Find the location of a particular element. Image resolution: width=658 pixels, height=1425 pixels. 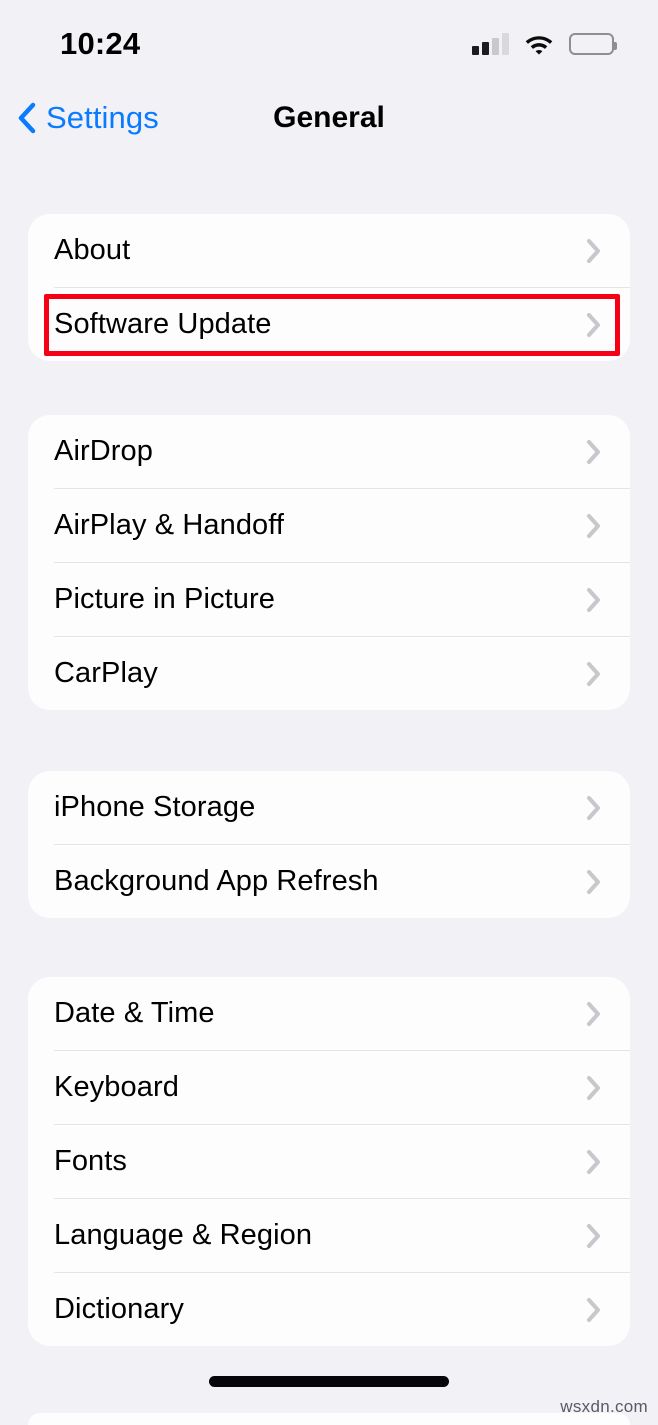

settings-row-dictionary: Dictionary is located at coordinates (329, 1309).